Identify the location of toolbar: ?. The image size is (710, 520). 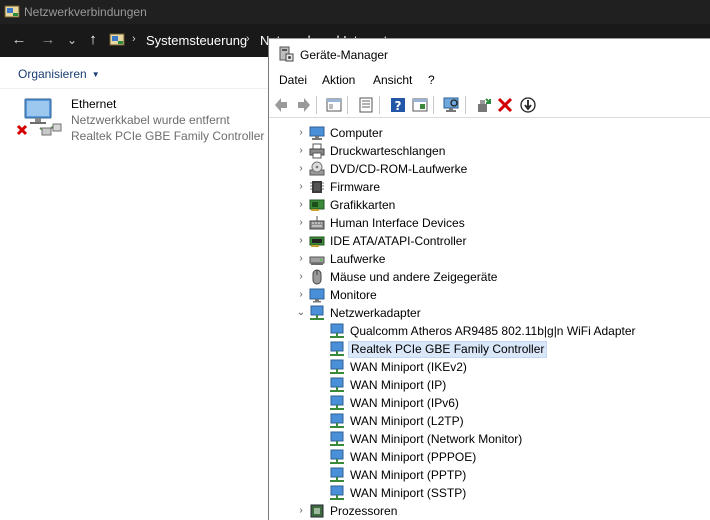
(489, 105).